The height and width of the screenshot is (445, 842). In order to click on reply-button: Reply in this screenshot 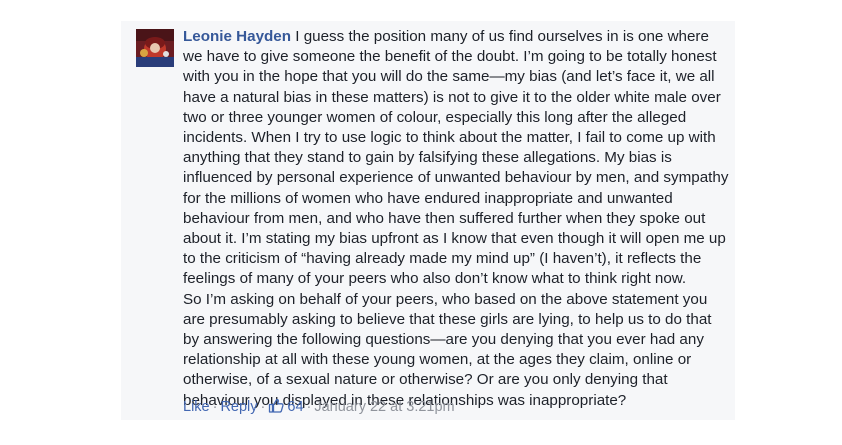, I will do `click(238, 407)`.